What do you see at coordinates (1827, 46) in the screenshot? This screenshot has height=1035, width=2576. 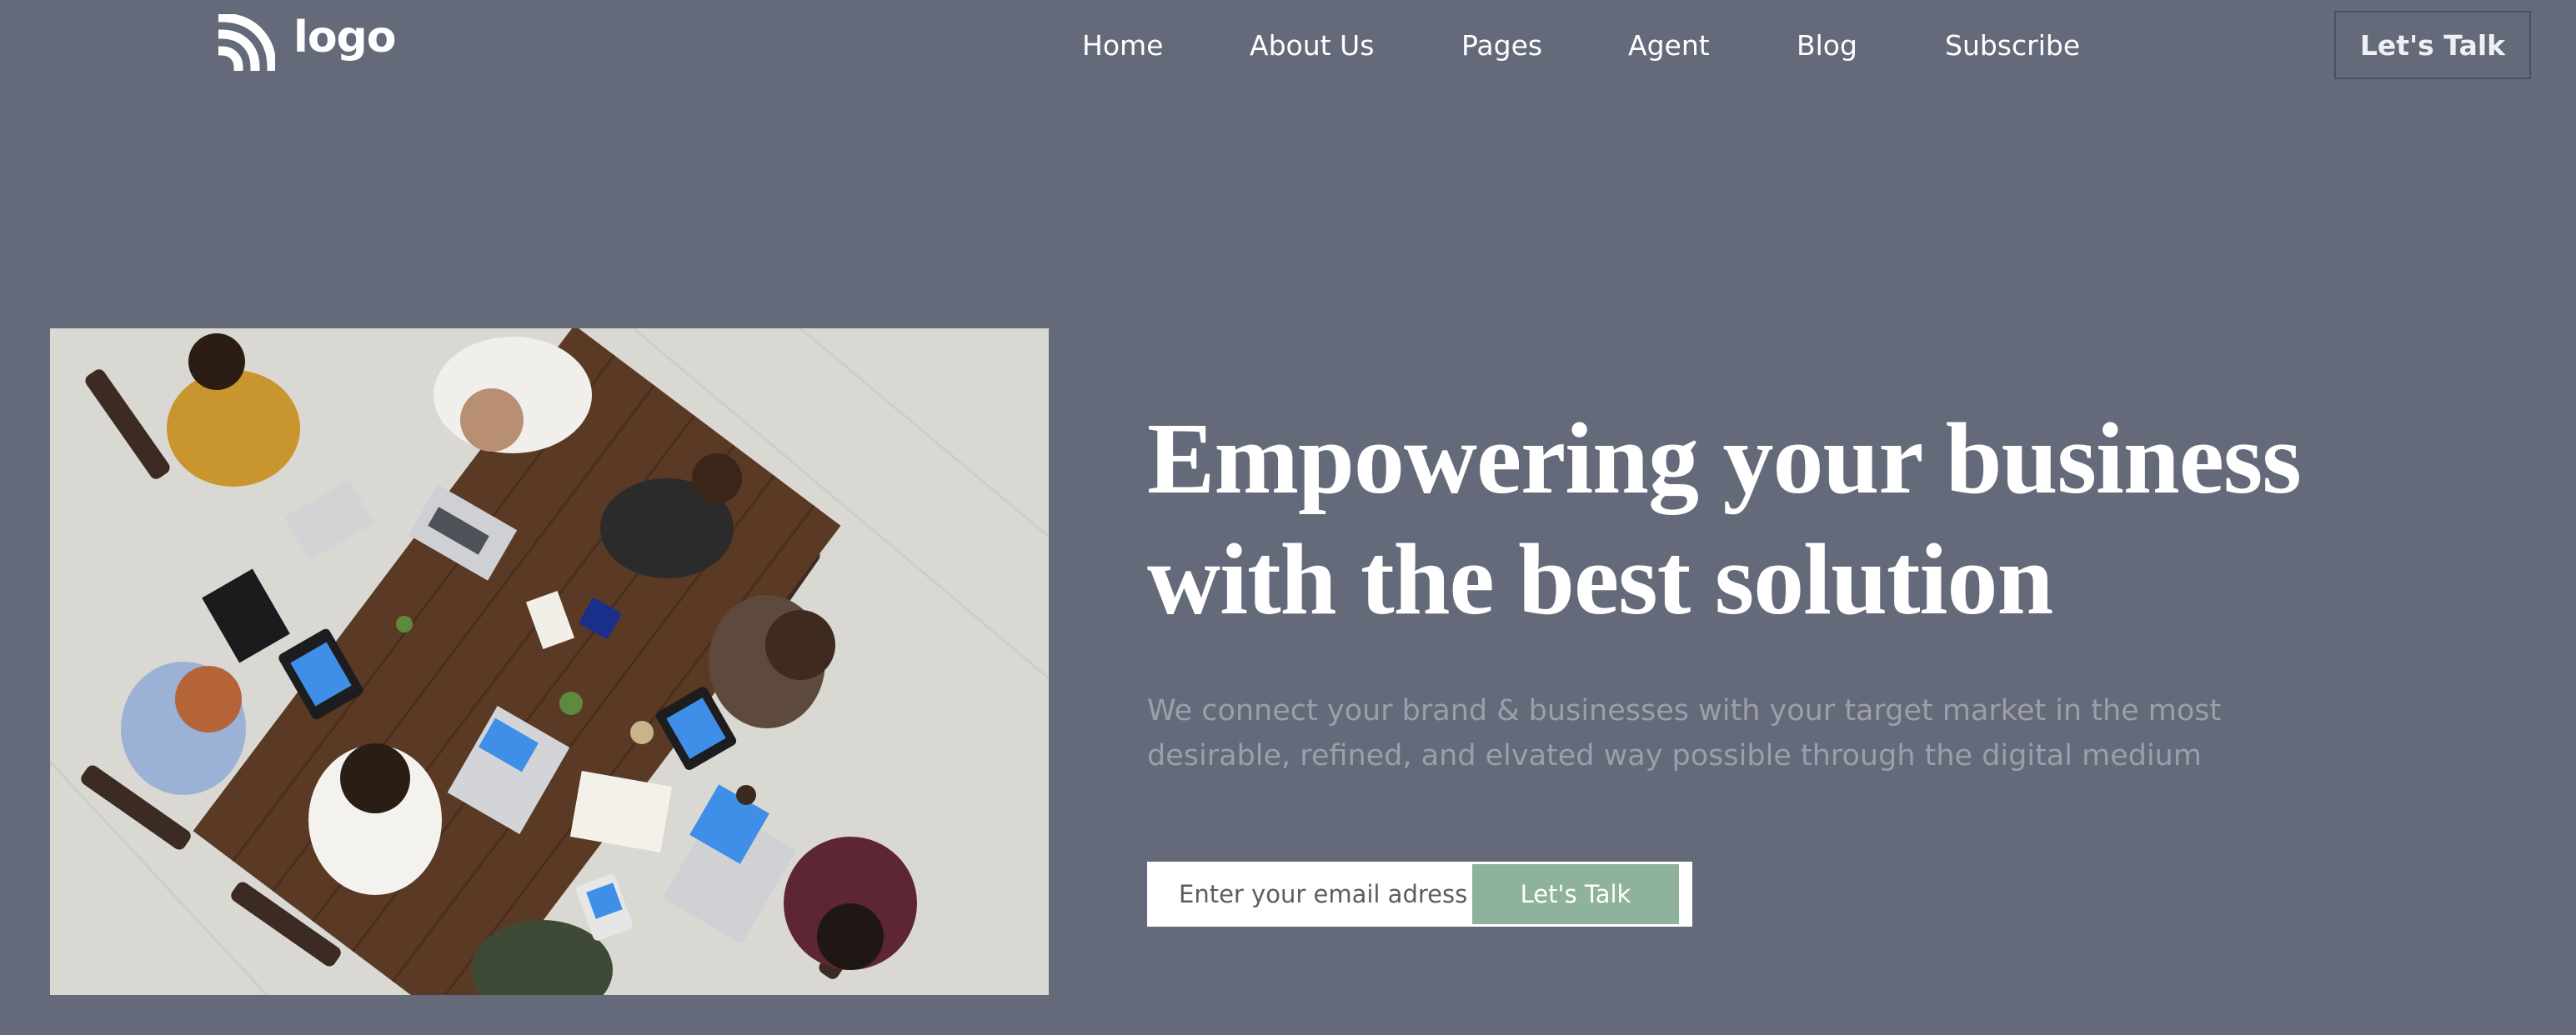 I see `nav-blog: Blog` at bounding box center [1827, 46].